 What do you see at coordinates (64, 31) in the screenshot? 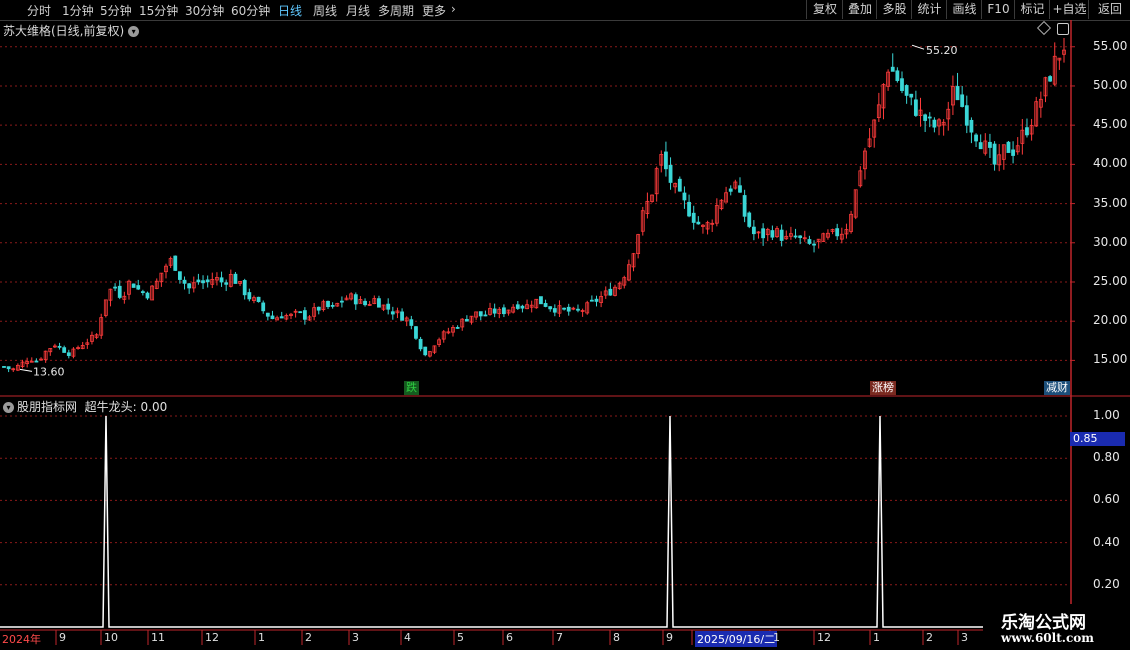
I see `stock-title-text: 苏大维格(日线,前复权)` at bounding box center [64, 31].